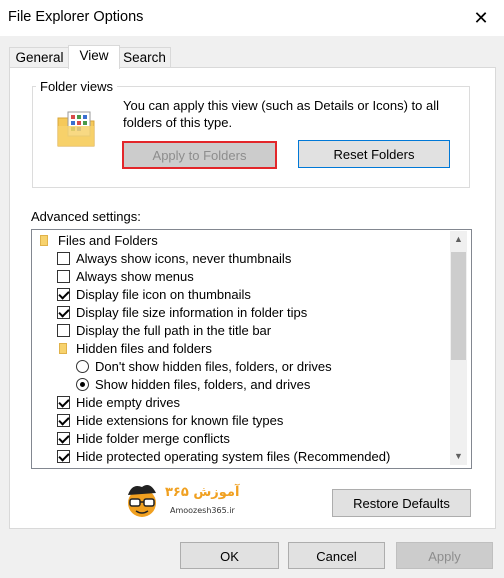 This screenshot has height=578, width=504. What do you see at coordinates (94, 57) in the screenshot?
I see `tab-view: View` at bounding box center [94, 57].